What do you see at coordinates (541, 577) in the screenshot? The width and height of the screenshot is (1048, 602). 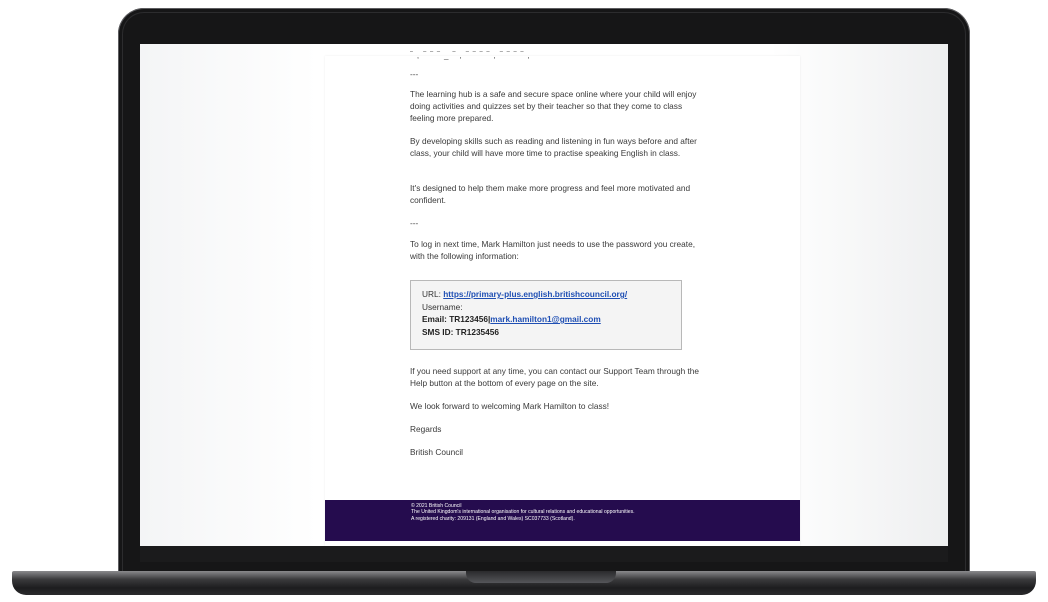 I see `laptop-opening-notch` at bounding box center [541, 577].